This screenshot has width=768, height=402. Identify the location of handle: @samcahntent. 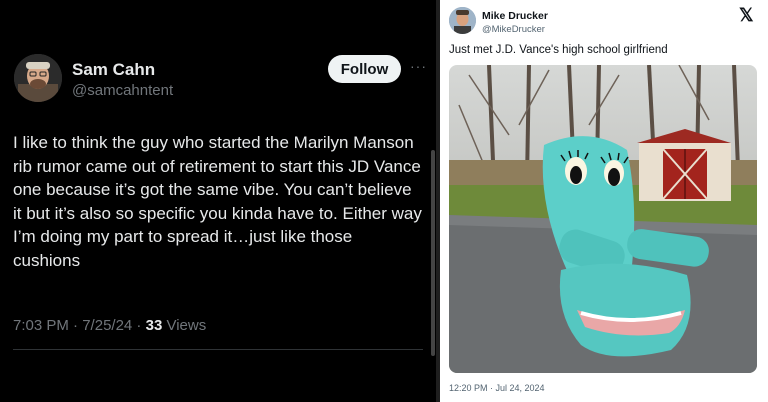
(122, 90).